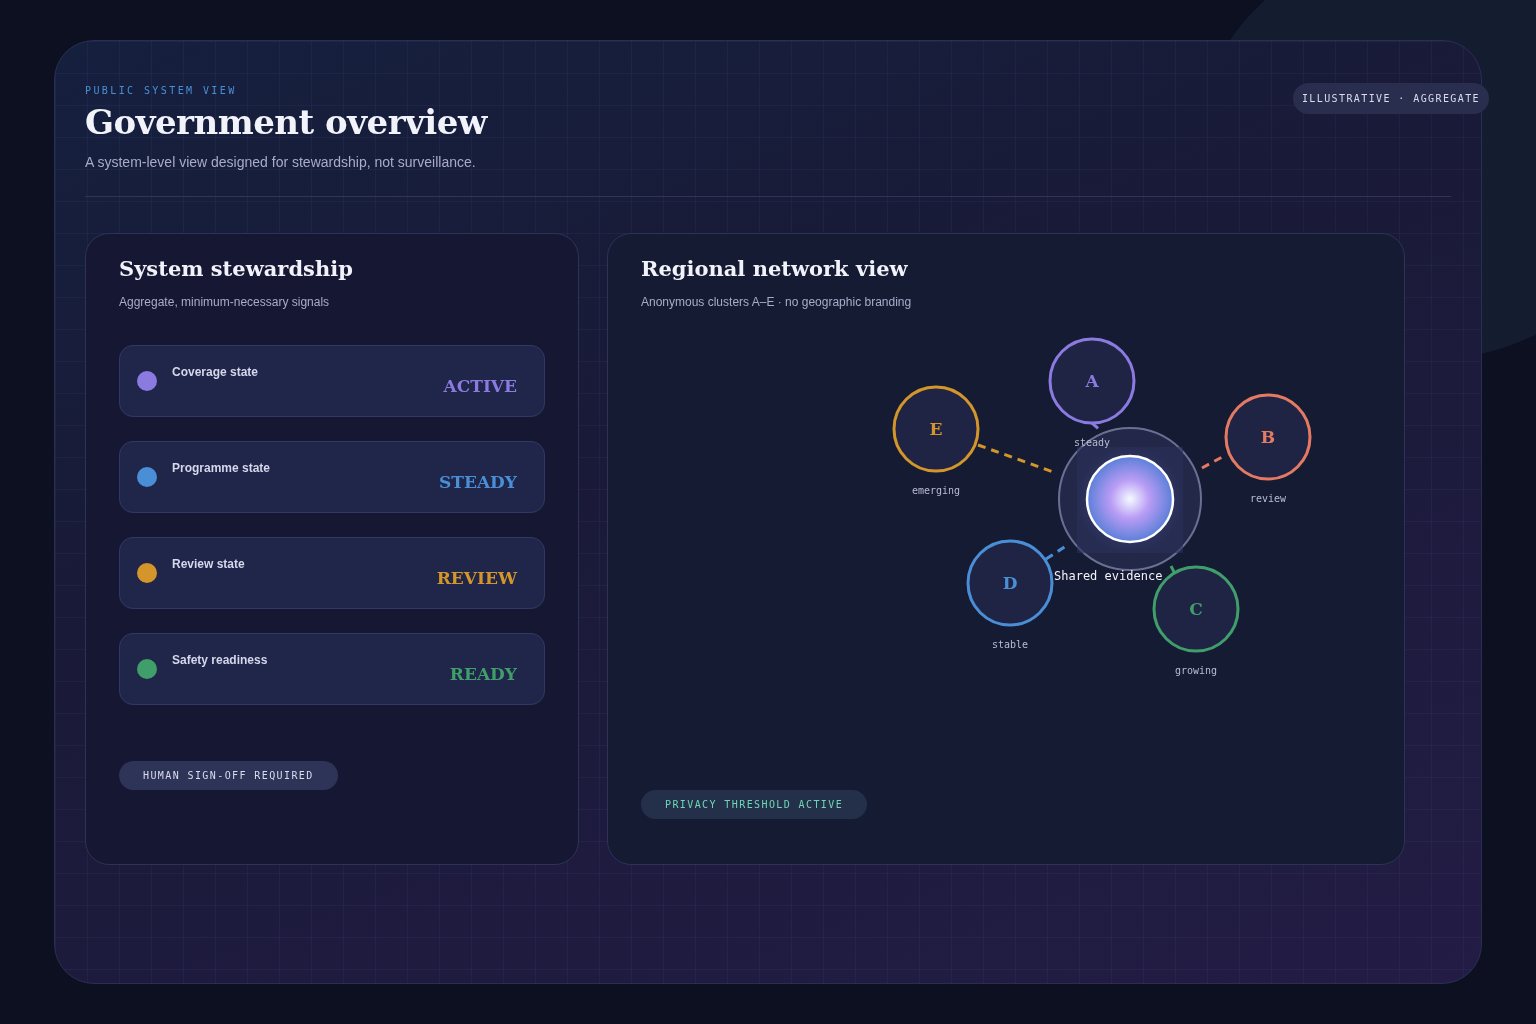 This screenshot has height=1024, width=1536. Describe the element at coordinates (1196, 609) in the screenshot. I see `cluster-letter: C` at that location.